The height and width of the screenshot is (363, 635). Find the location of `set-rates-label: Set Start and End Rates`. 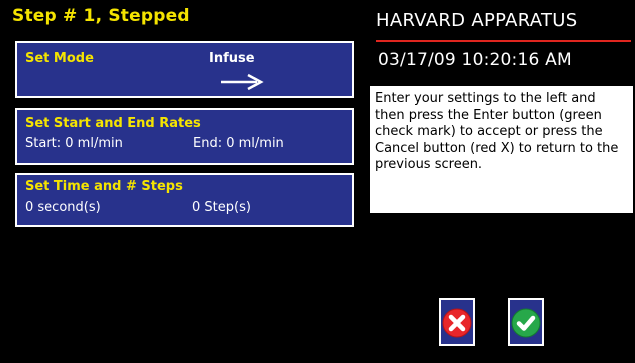

set-rates-label: Set Start and End Rates is located at coordinates (113, 123).